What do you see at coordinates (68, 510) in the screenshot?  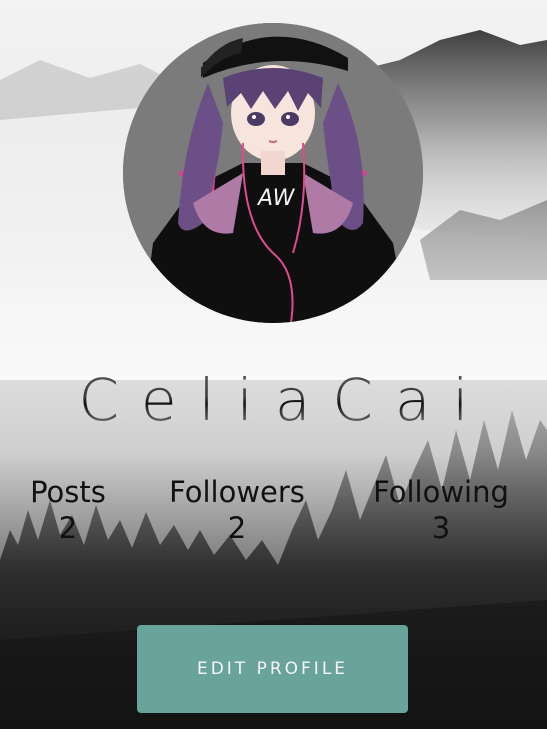 I see `stat-posts: Posts 2` at bounding box center [68, 510].